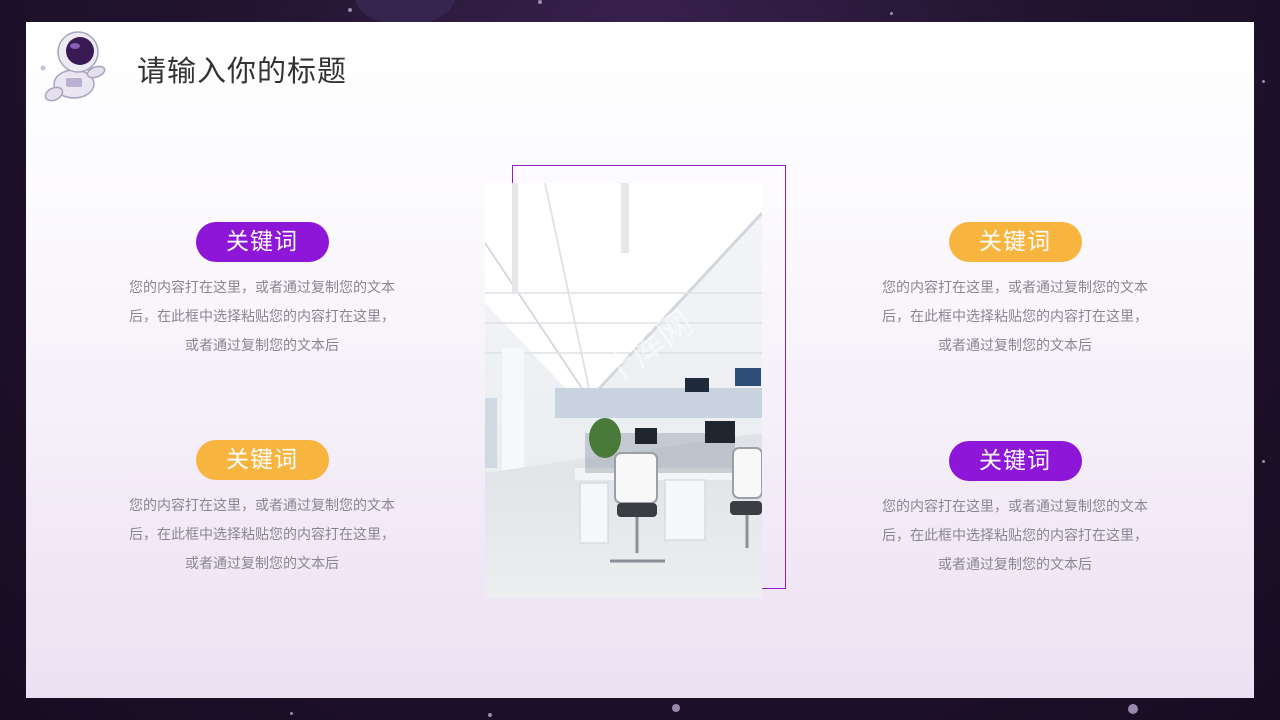 Image resolution: width=1280 pixels, height=720 pixels. Describe the element at coordinates (73, 66) in the screenshot. I see `astronaut-icon` at that location.